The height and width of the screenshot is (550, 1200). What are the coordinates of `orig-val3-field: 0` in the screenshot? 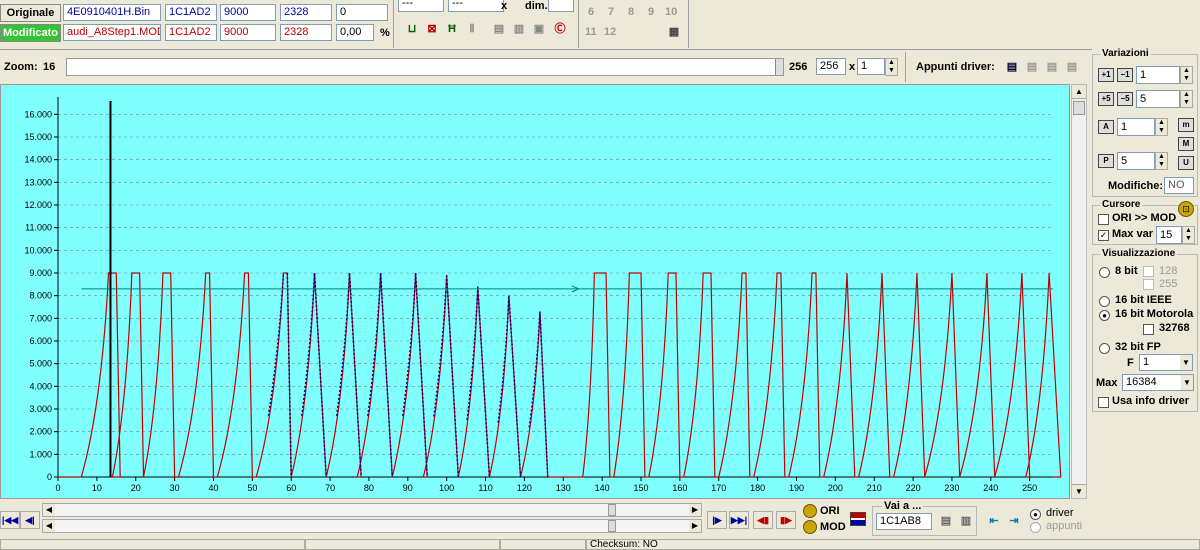 It's located at (362, 12).